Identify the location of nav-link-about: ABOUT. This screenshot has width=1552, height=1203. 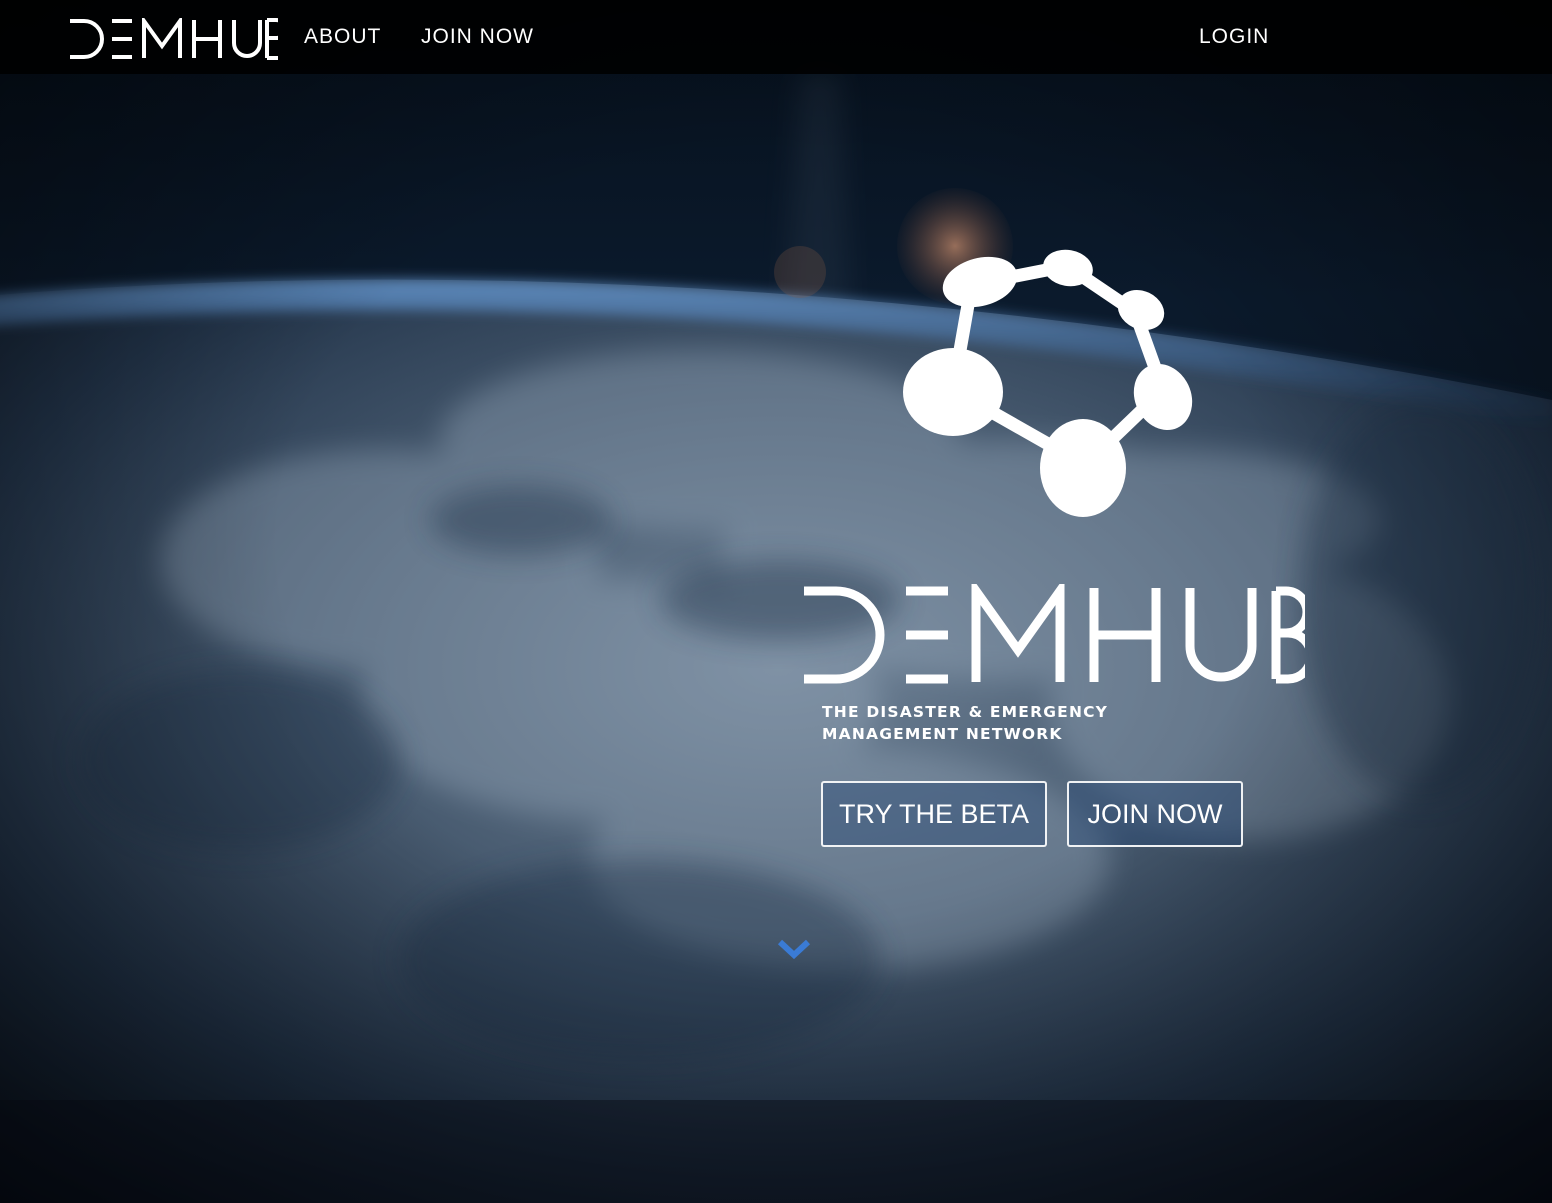
(342, 37).